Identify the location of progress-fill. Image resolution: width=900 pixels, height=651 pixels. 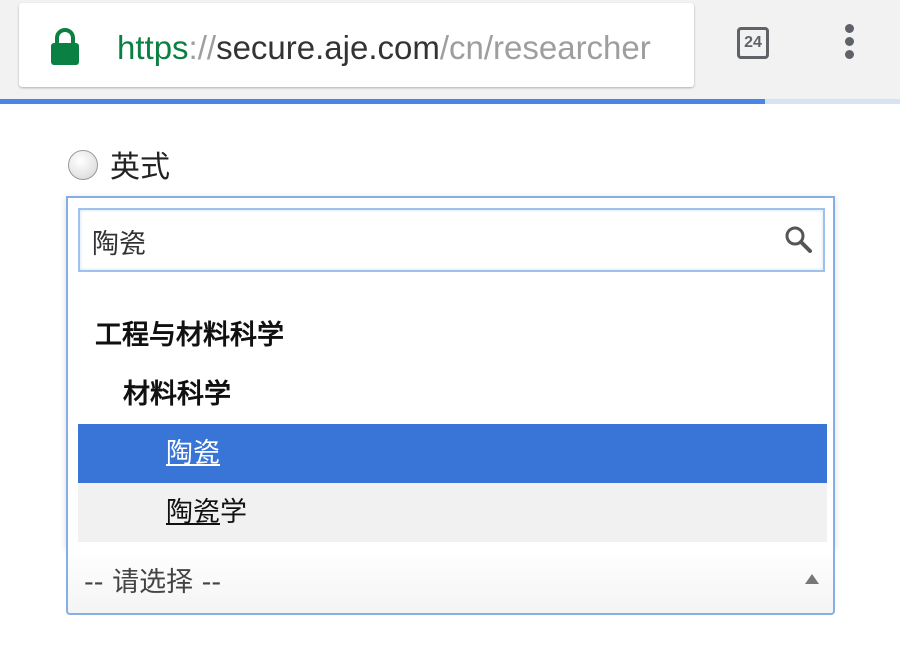
(382, 101).